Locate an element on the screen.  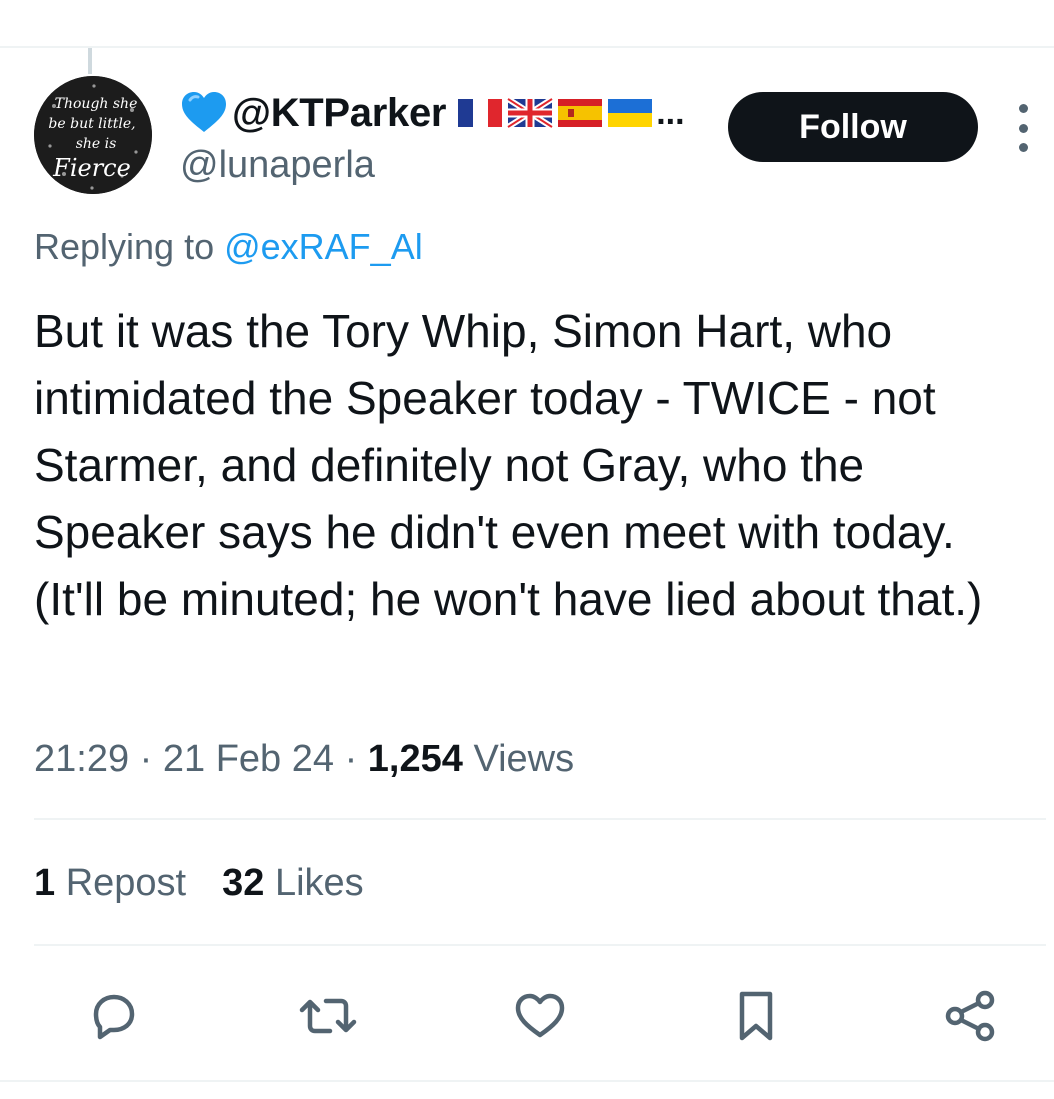
follow-button: Follow is located at coordinates (853, 127).